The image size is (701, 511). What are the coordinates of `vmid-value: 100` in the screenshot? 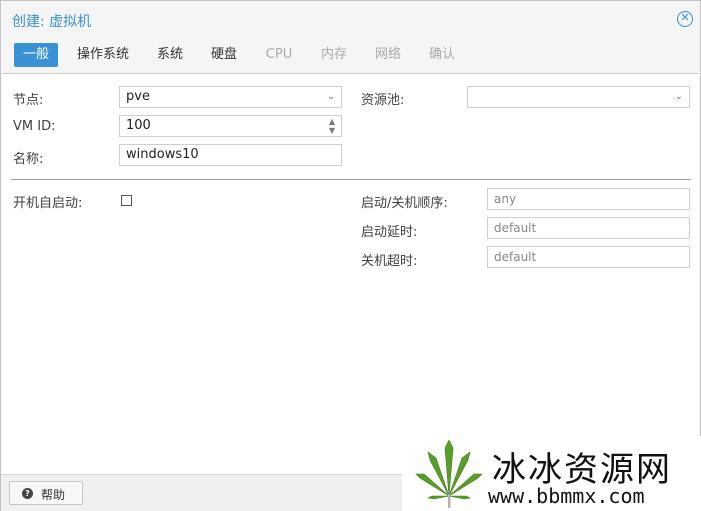 It's located at (138, 125).